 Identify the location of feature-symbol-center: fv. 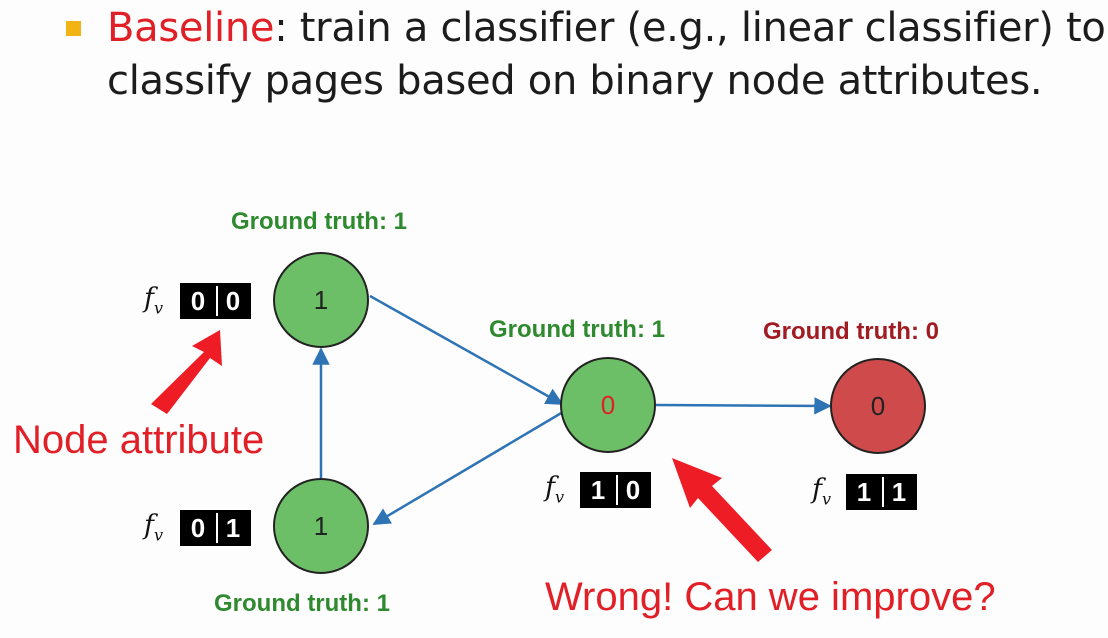
(554, 489).